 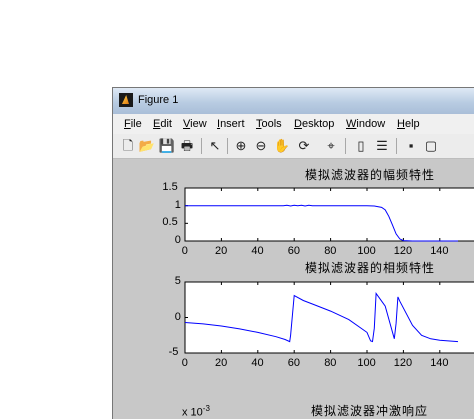 I want to click on y-tick-label: 1.5, so click(x=170, y=187).